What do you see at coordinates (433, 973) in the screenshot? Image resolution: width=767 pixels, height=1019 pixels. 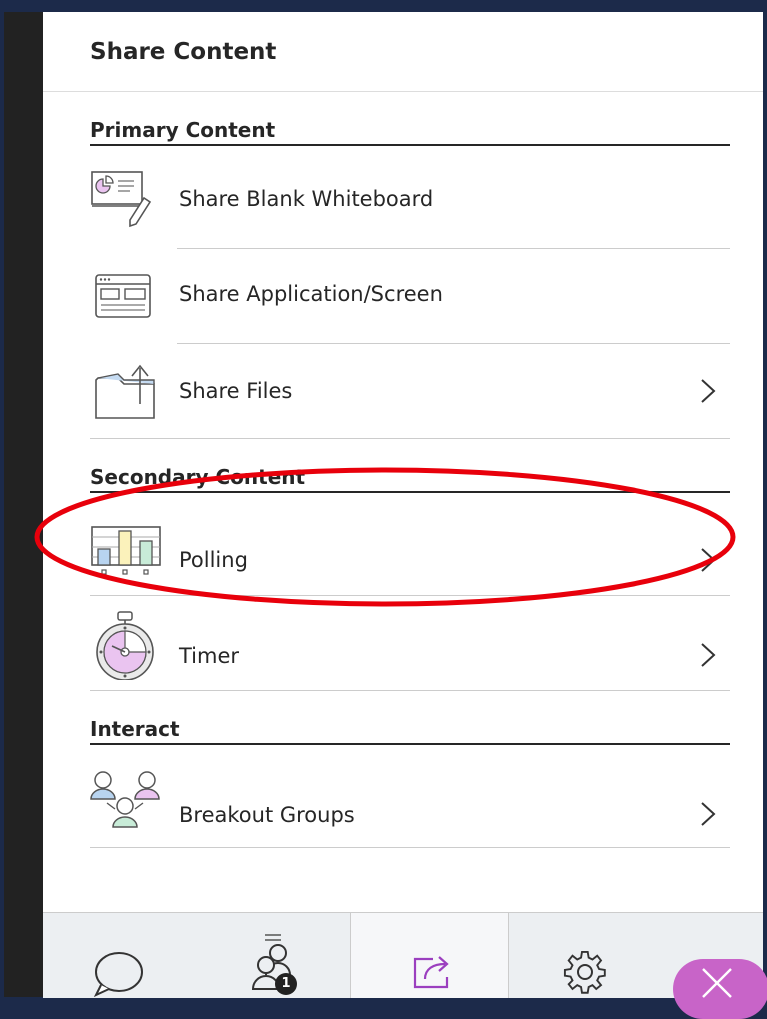 I see `share-icon` at bounding box center [433, 973].